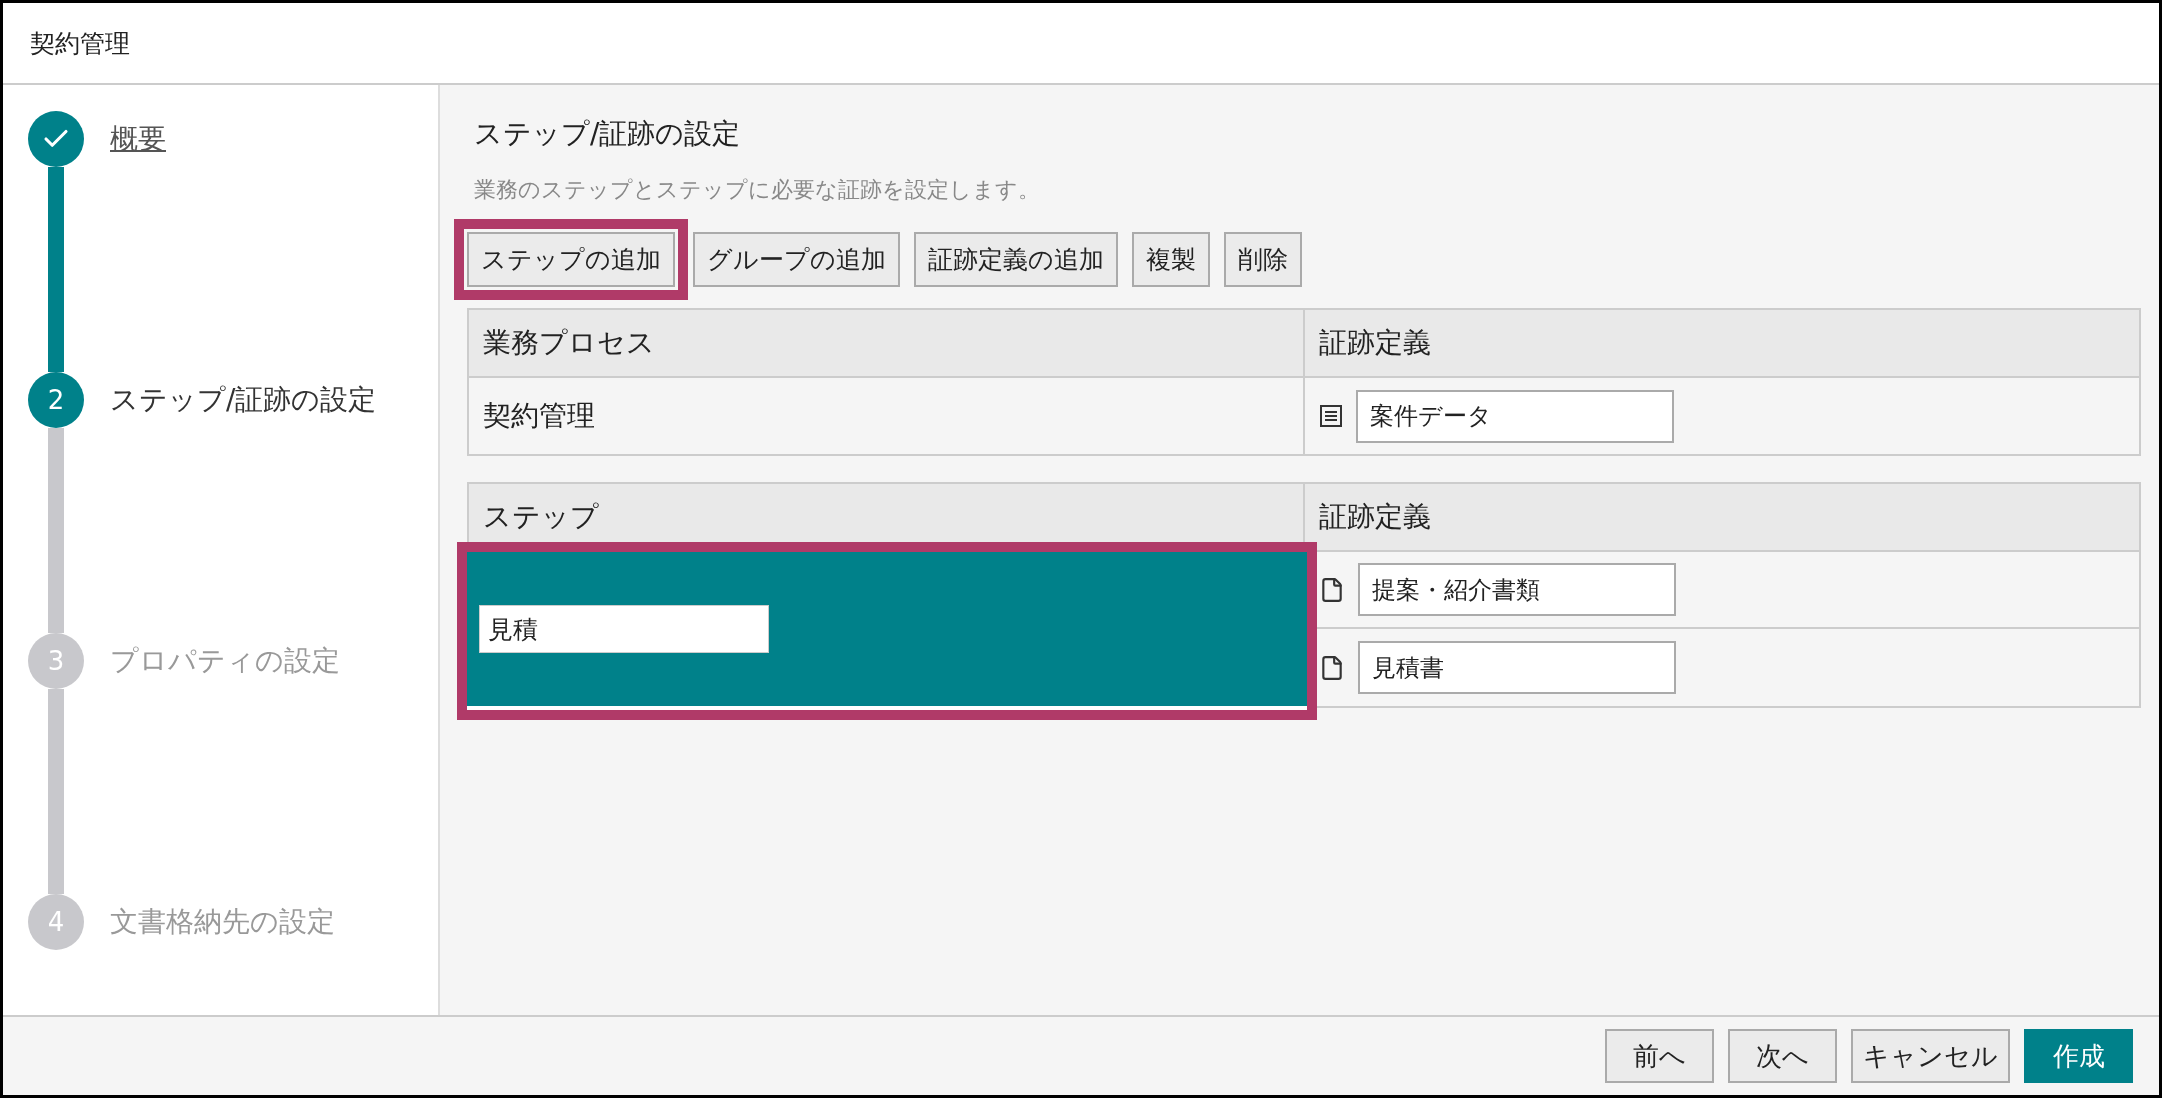  What do you see at coordinates (1782, 1056) in the screenshot?
I see `footer-button: 次へ` at bounding box center [1782, 1056].